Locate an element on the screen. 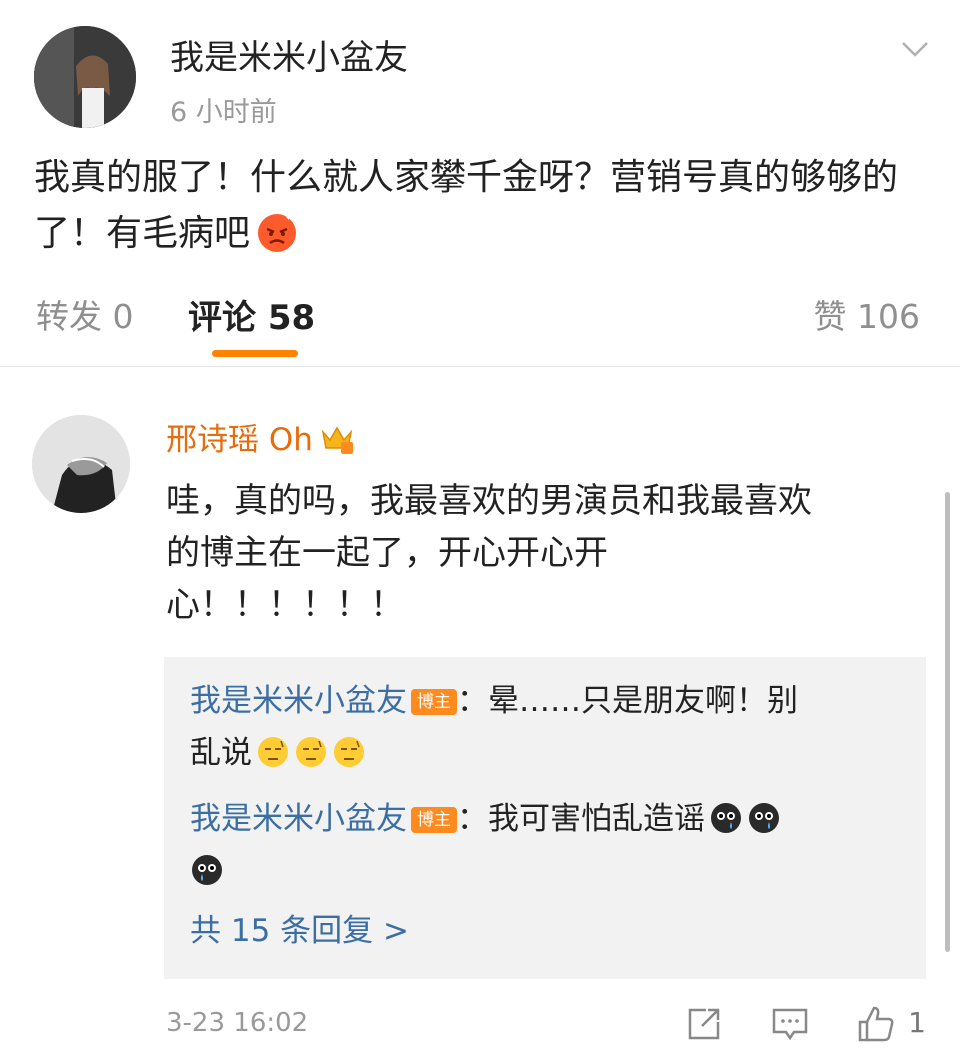 The height and width of the screenshot is (1056, 960). post-text-content: 我真的服了！什么就人家攀千金呀？营销号真的够够的了！有毛病吧 is located at coordinates (466, 205).